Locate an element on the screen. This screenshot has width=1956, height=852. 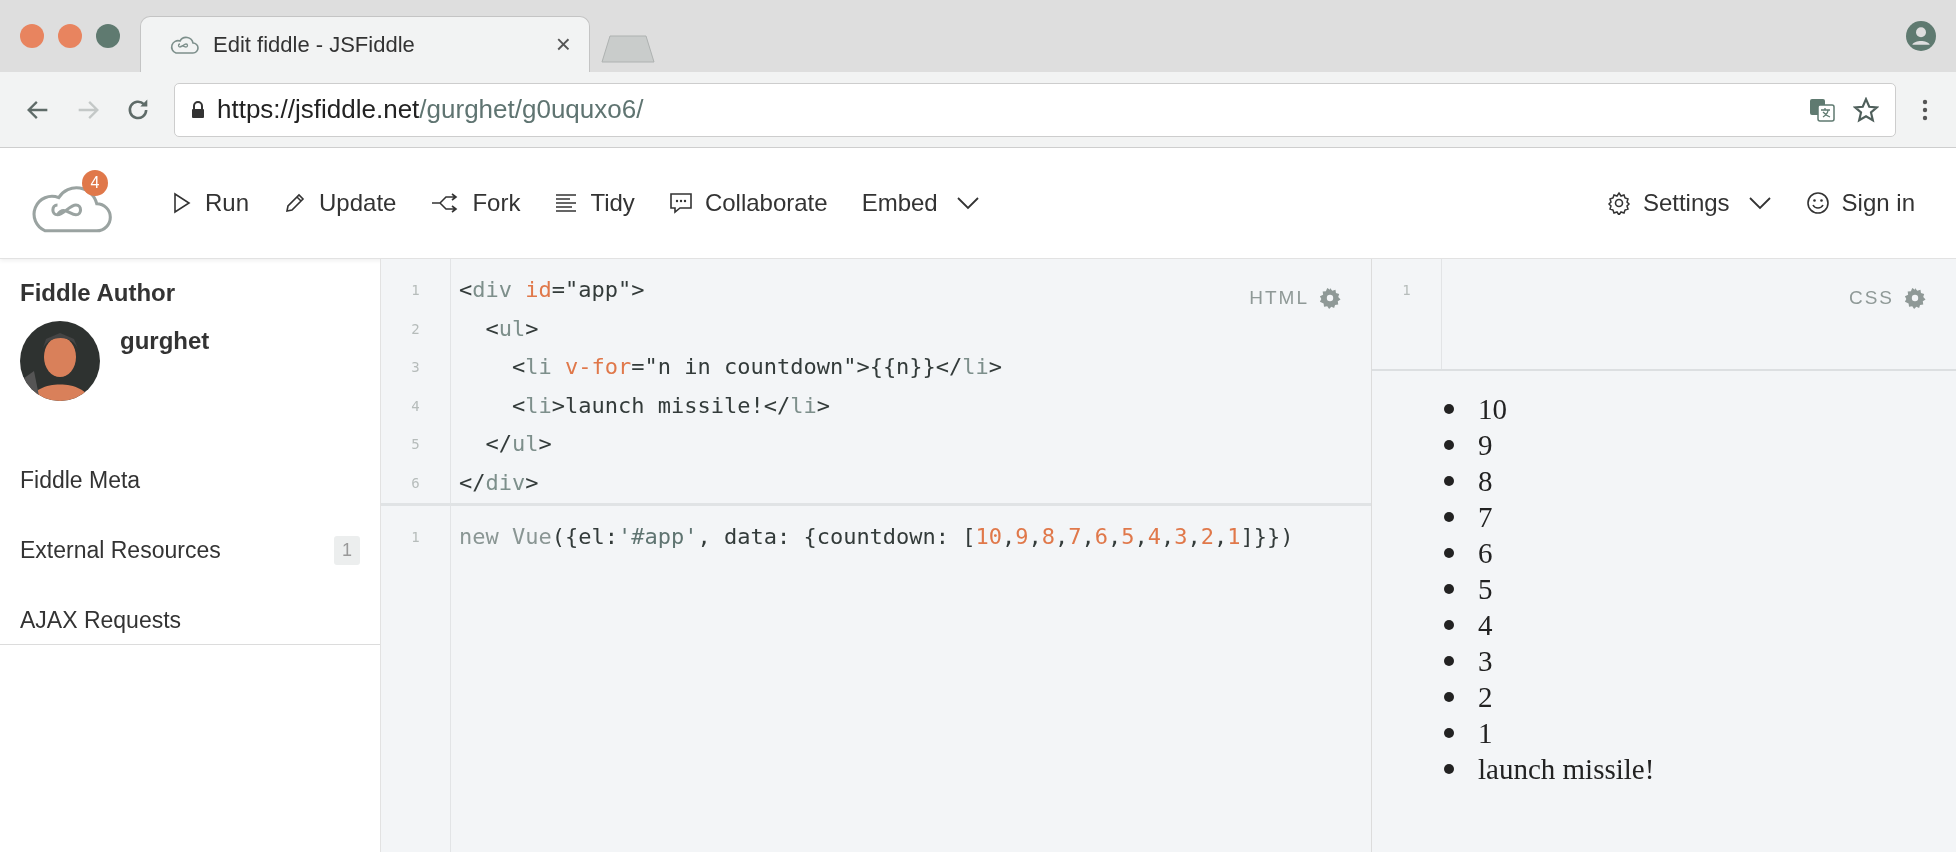
code-line: </div> is located at coordinates (499, 482).